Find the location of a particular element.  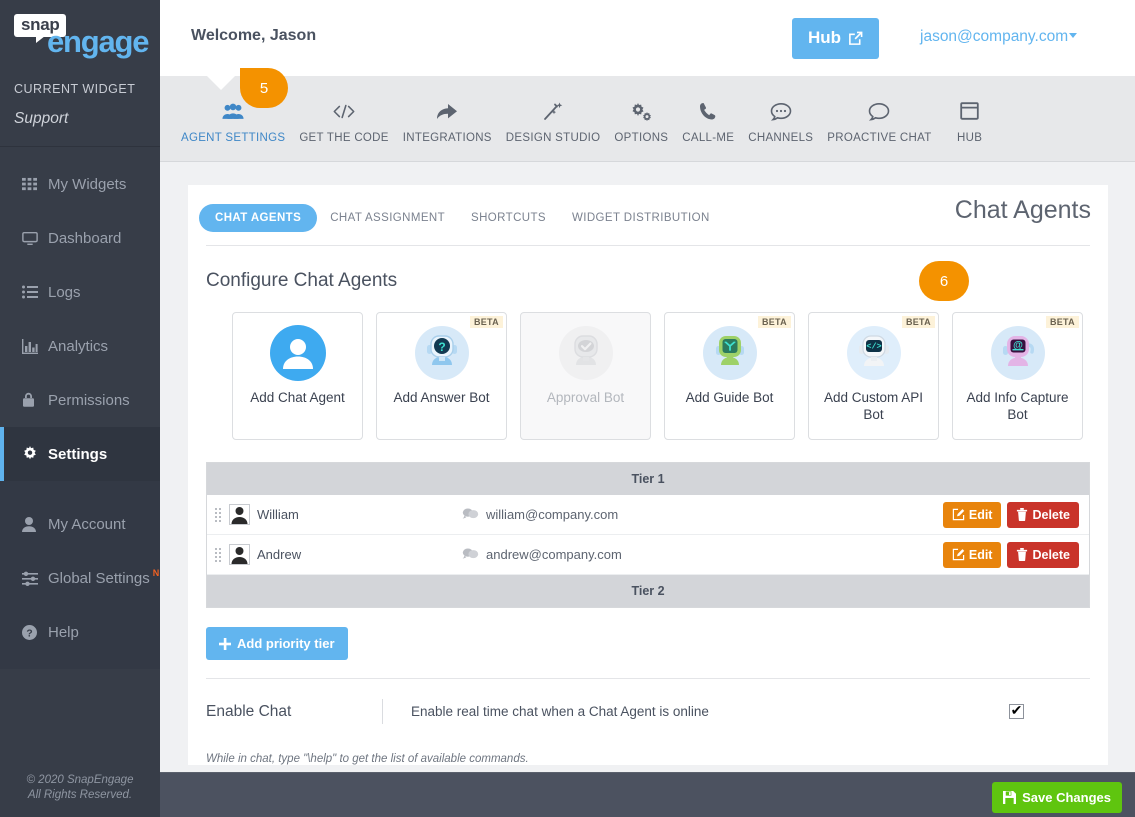

tier-header-2: Tier 2 is located at coordinates (648, 591).